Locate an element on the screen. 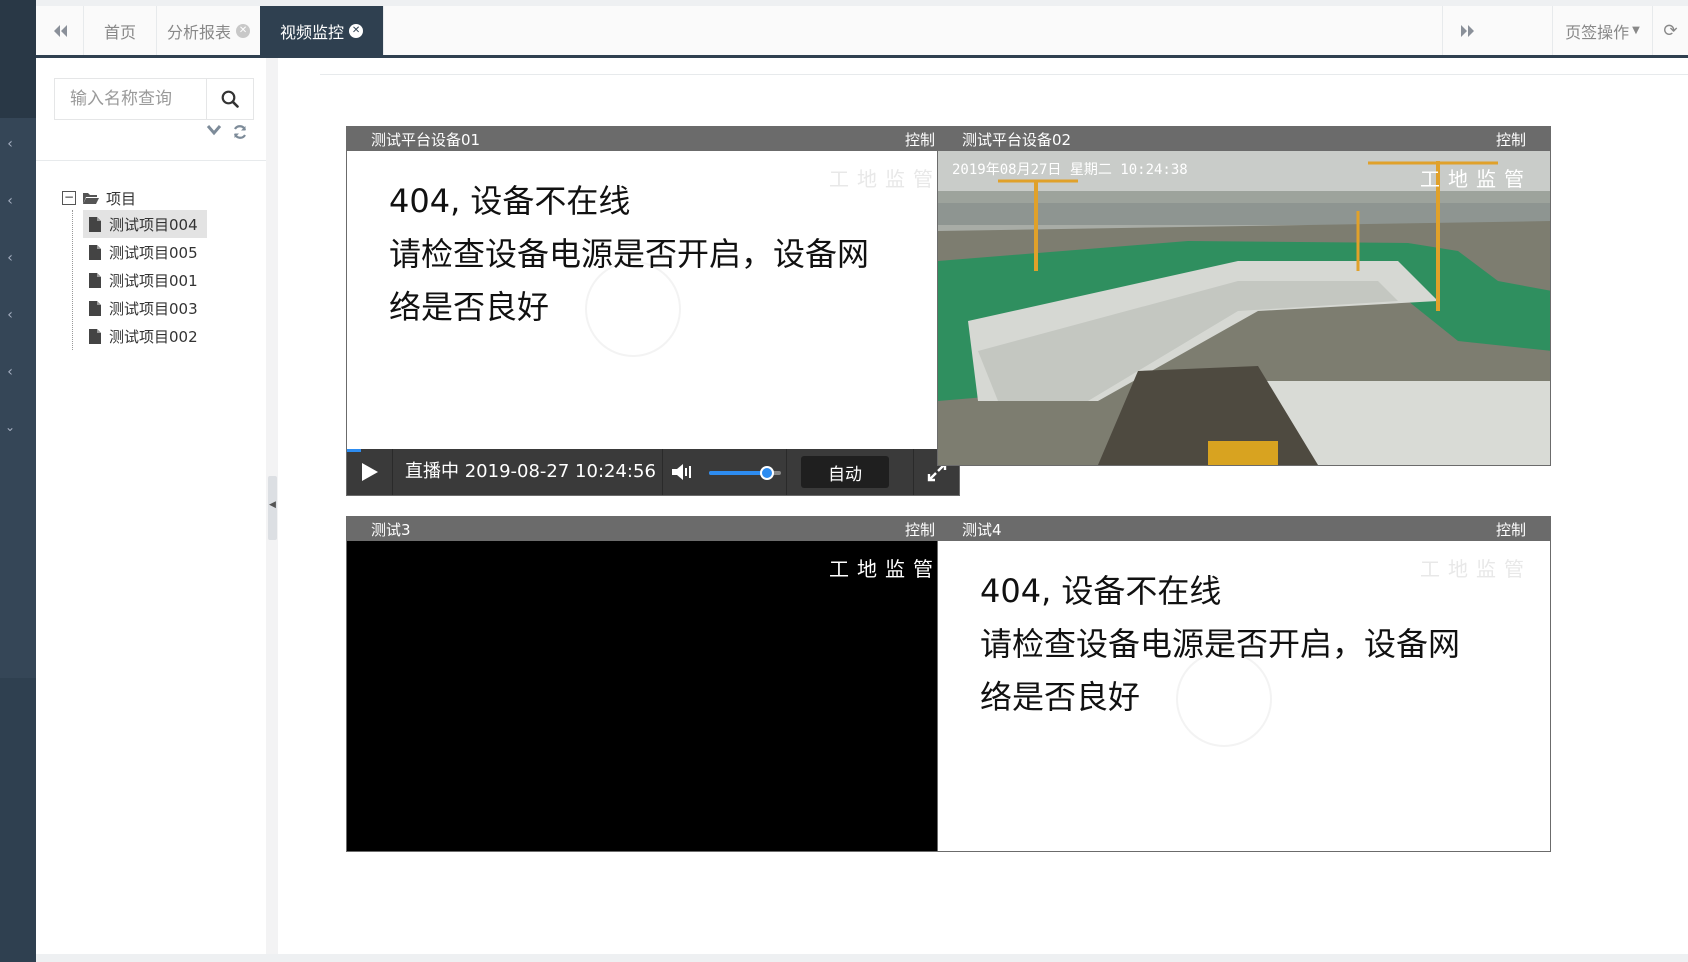 This screenshot has height=962, width=1688. collapse-icon: − is located at coordinates (69, 198).